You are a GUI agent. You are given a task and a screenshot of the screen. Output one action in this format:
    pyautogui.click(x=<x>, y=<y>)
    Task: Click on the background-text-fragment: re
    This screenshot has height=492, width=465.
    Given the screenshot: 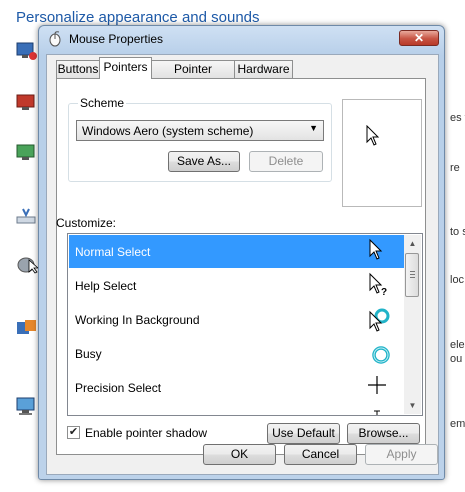 What is the action you would take?
    pyautogui.click(x=455, y=168)
    